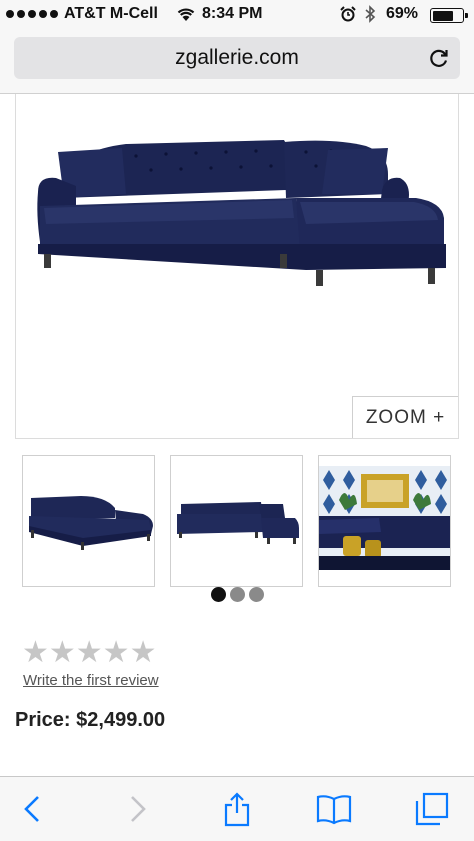 The height and width of the screenshot is (841, 474). What do you see at coordinates (186, 14) in the screenshot?
I see `wifi-icon` at bounding box center [186, 14].